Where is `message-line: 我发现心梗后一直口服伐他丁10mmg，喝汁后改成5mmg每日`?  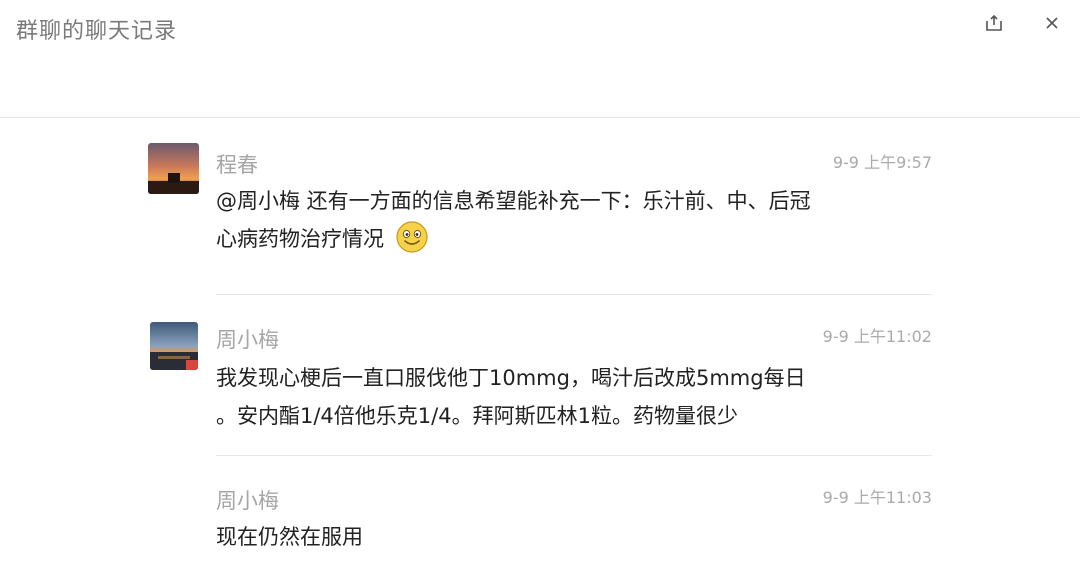
message-line: 我发现心梗后一直口服伐他丁10mmg，喝汁后改成5mmg每日 is located at coordinates (511, 378).